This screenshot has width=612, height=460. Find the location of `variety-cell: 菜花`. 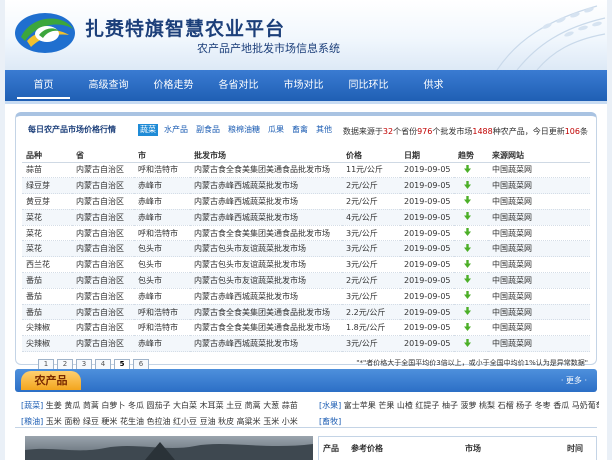

variety-cell: 菜花 is located at coordinates (47, 217).